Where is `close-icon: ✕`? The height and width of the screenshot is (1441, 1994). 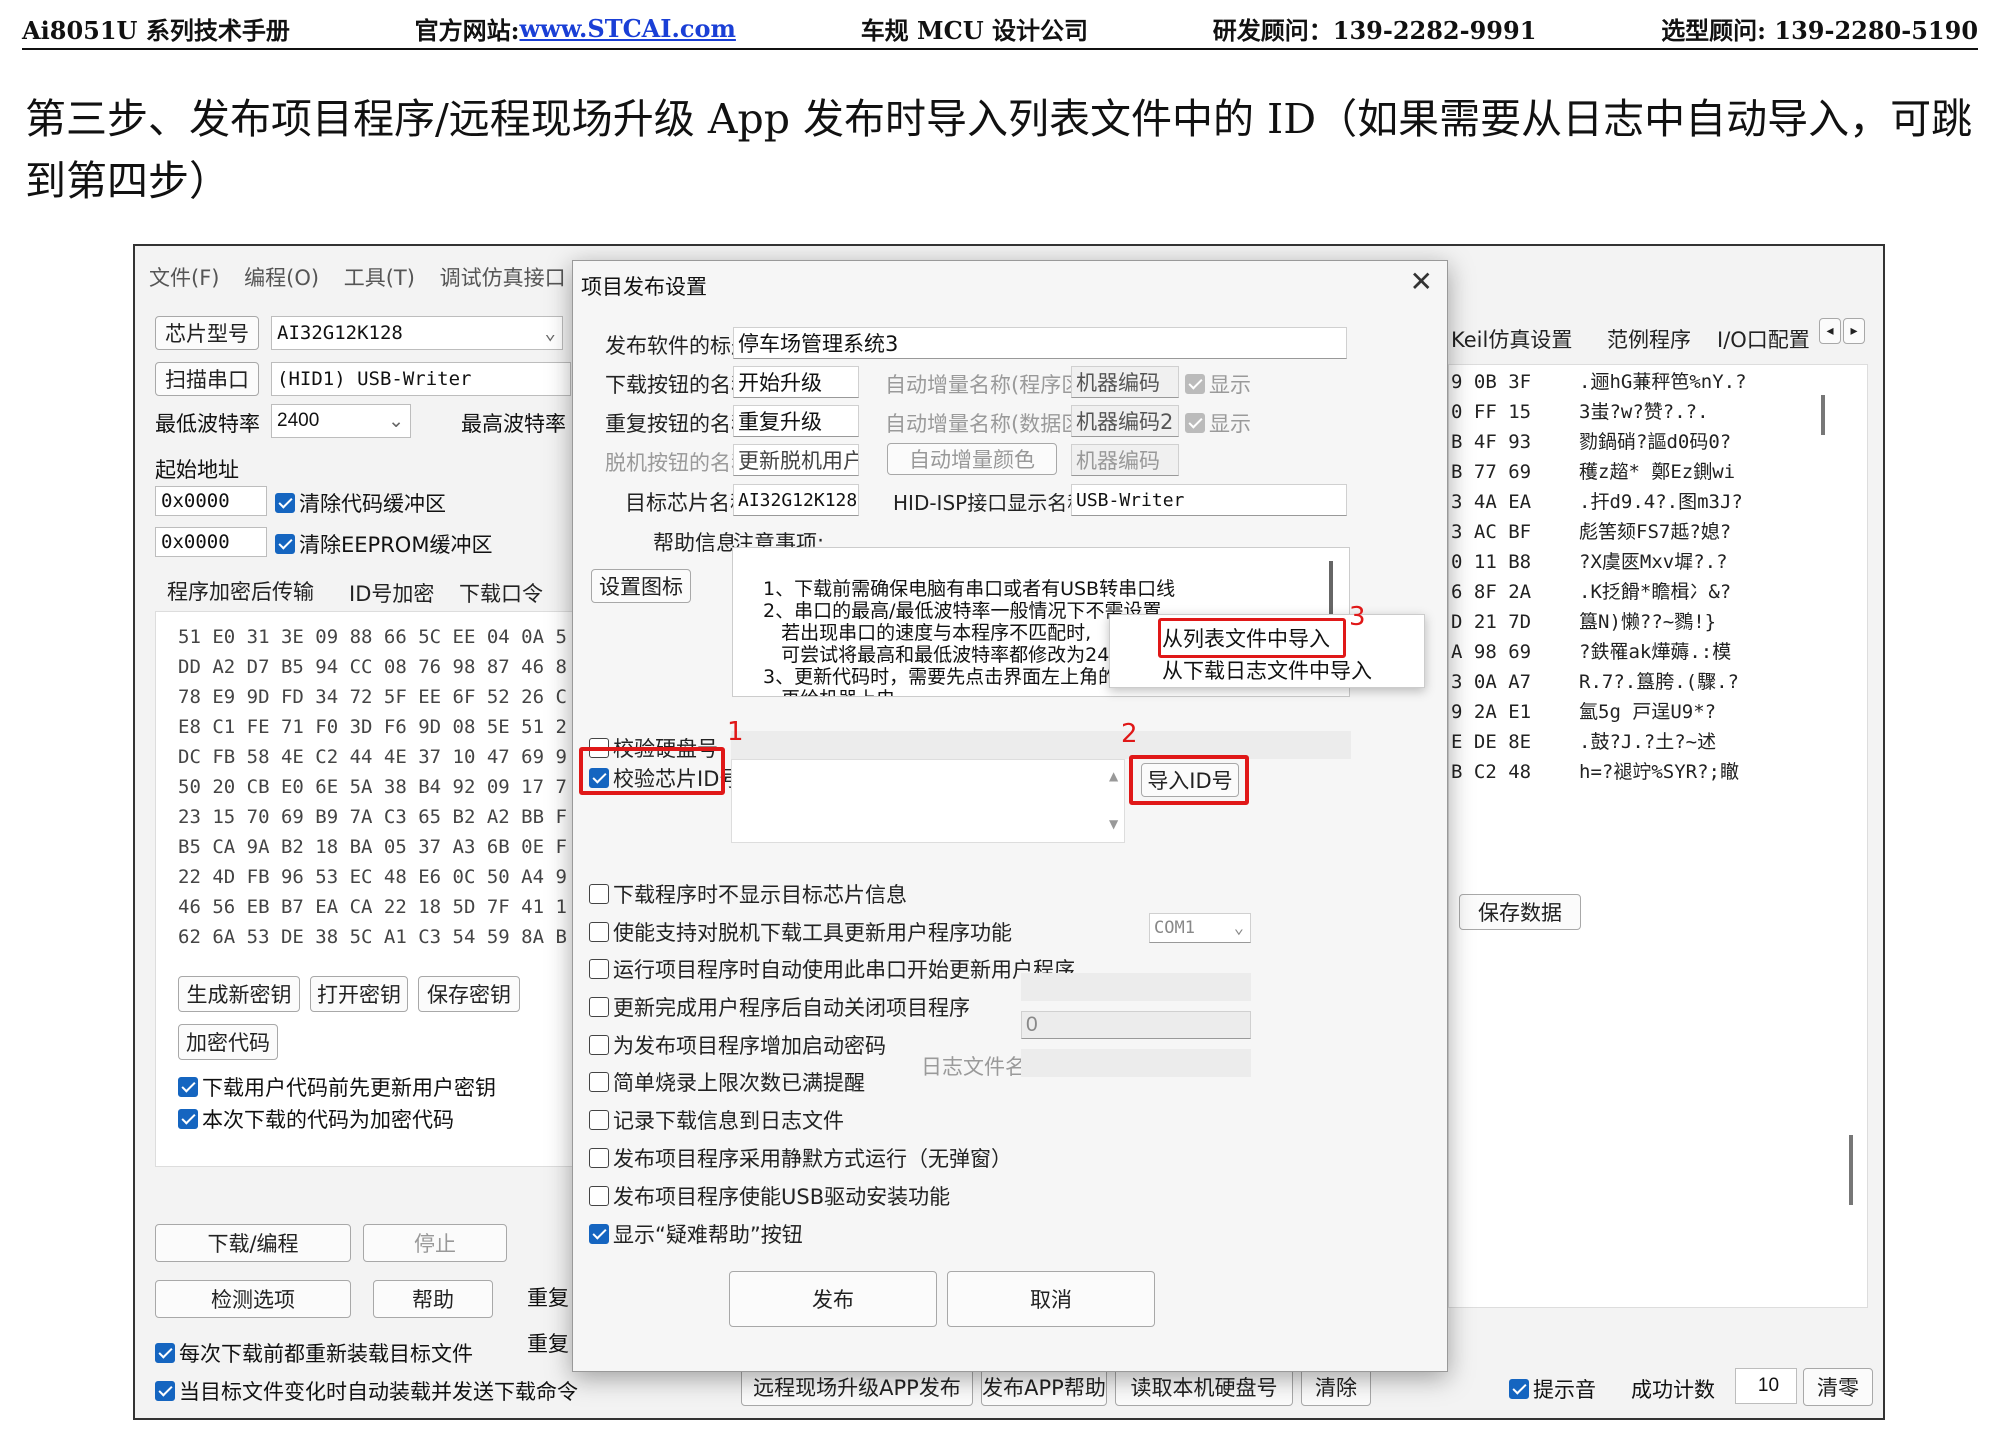
close-icon: ✕ is located at coordinates (1421, 281).